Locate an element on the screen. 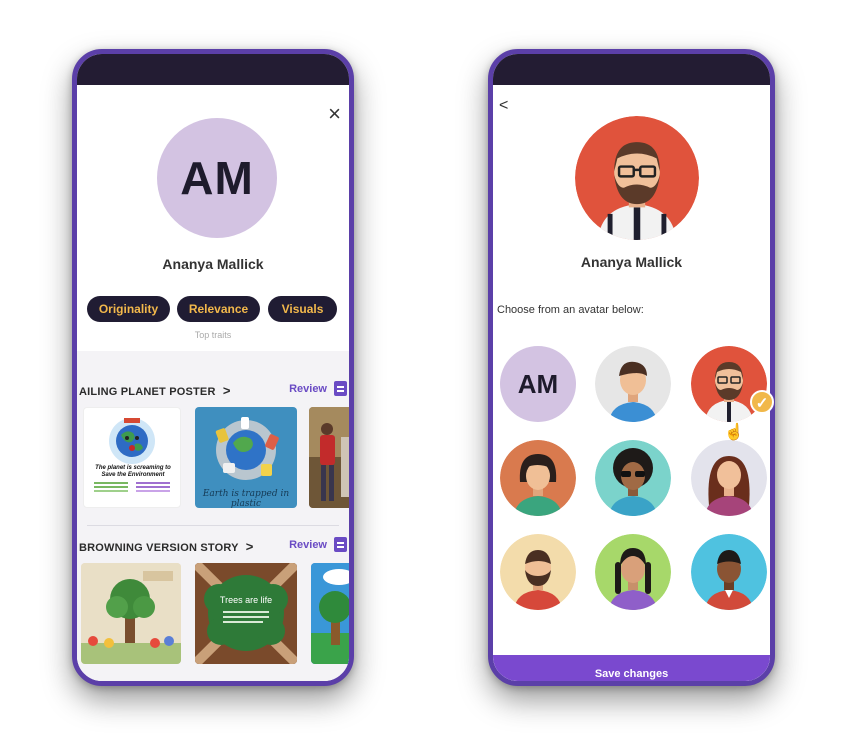  cartoon-tree-icon is located at coordinates (330, 613).